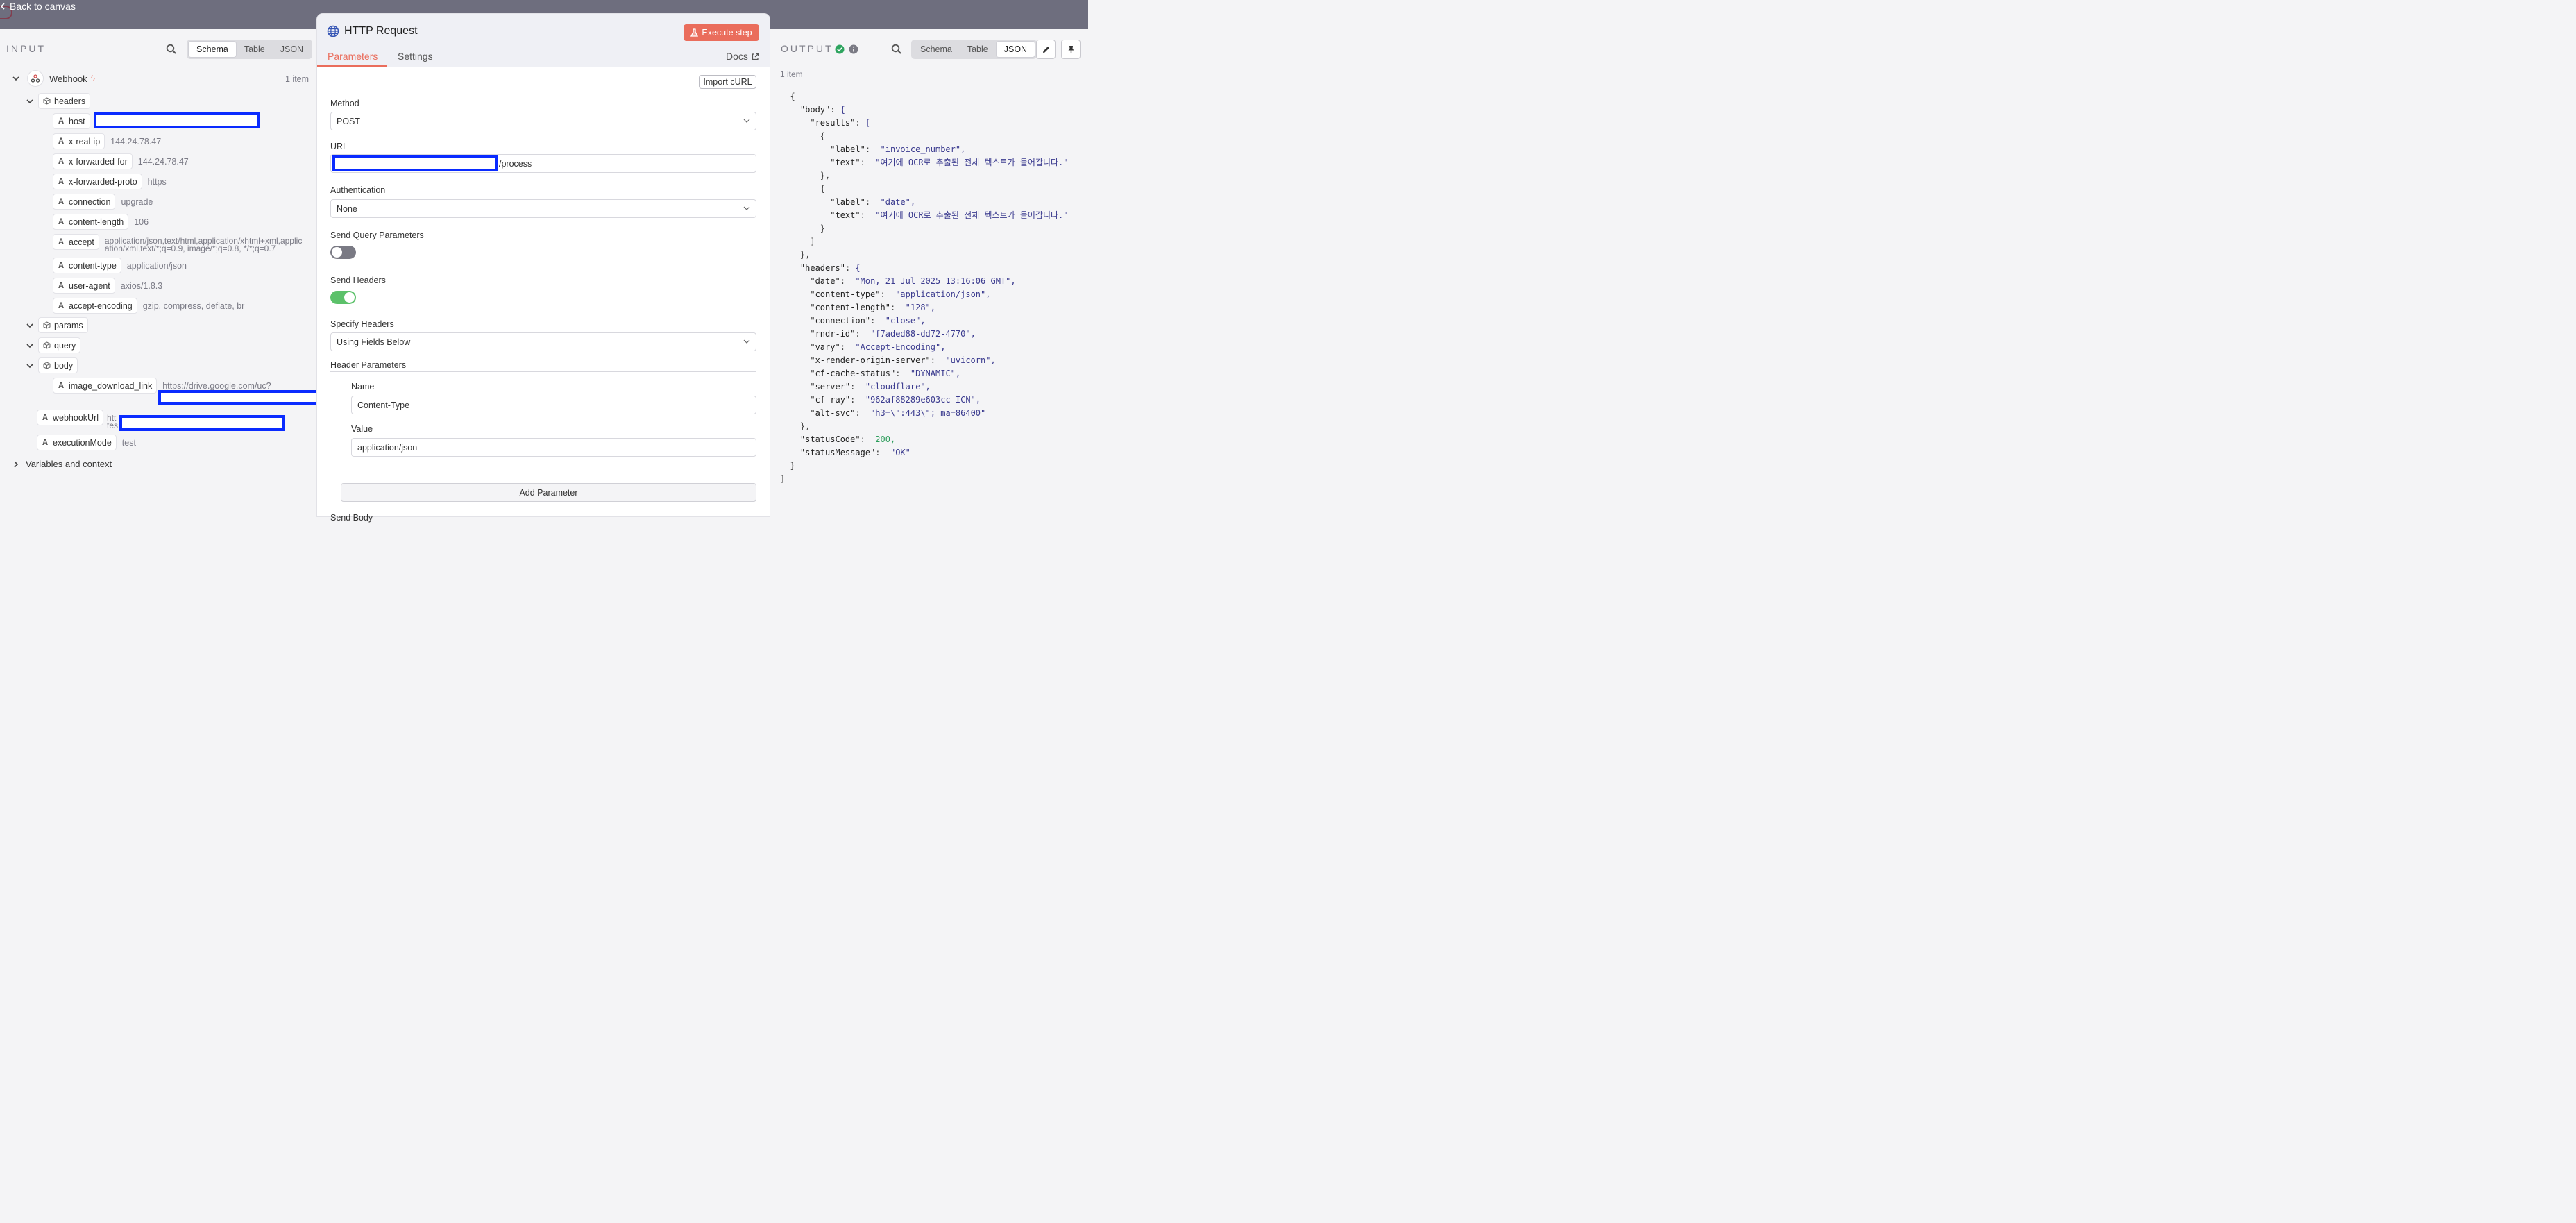 The height and width of the screenshot is (1223, 2576). What do you see at coordinates (77, 442) in the screenshot?
I see `string-chip: AexecutionMode` at bounding box center [77, 442].